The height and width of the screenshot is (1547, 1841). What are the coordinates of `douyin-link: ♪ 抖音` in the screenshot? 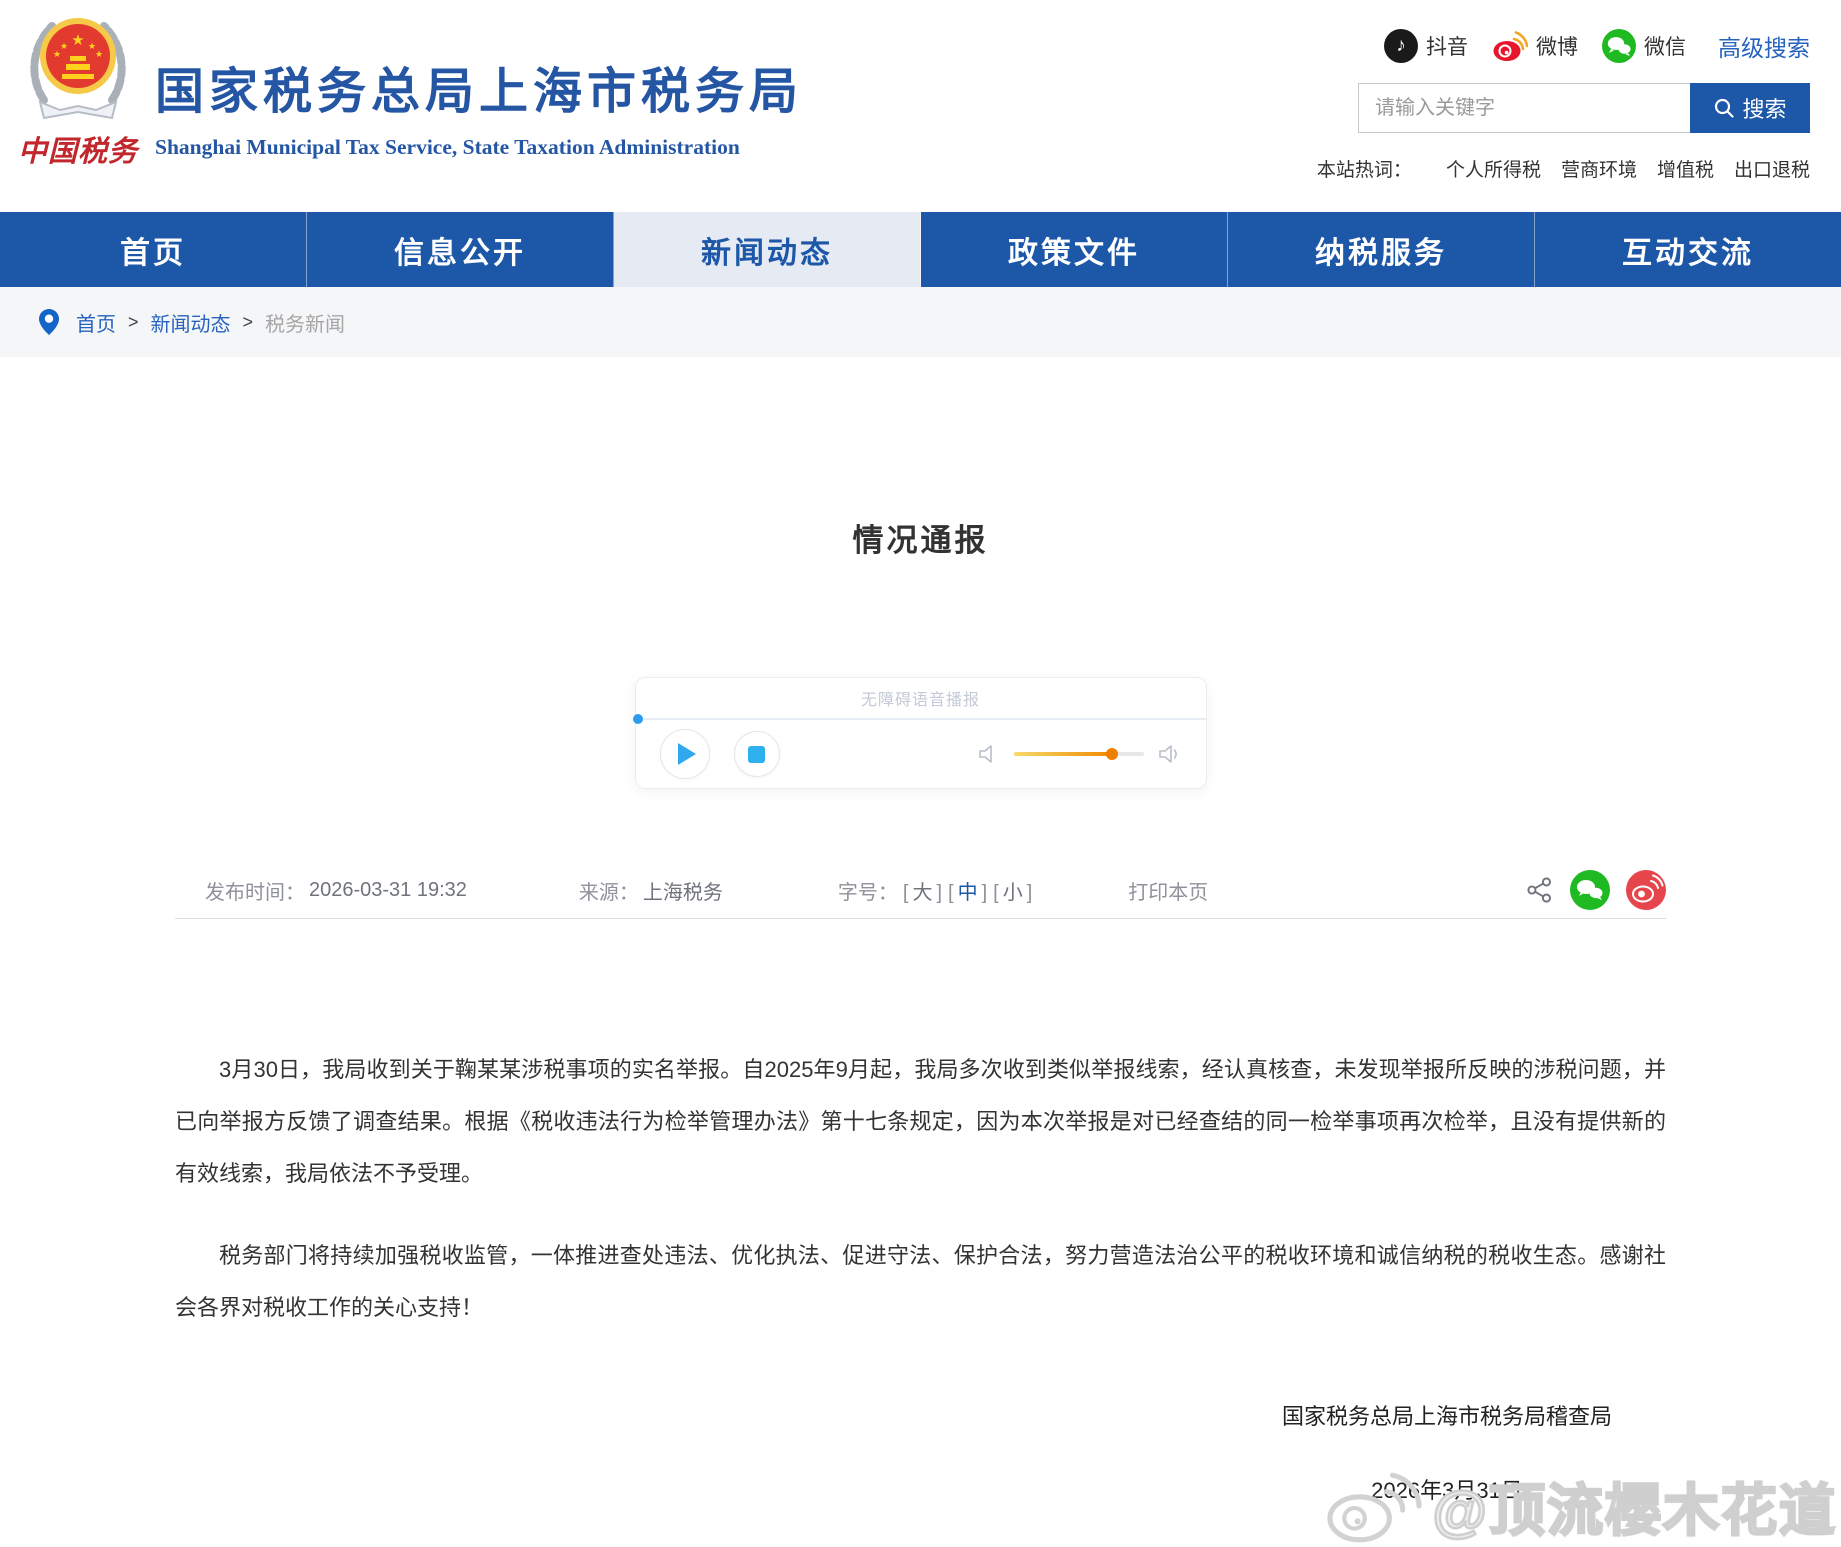 It's located at (1426, 46).